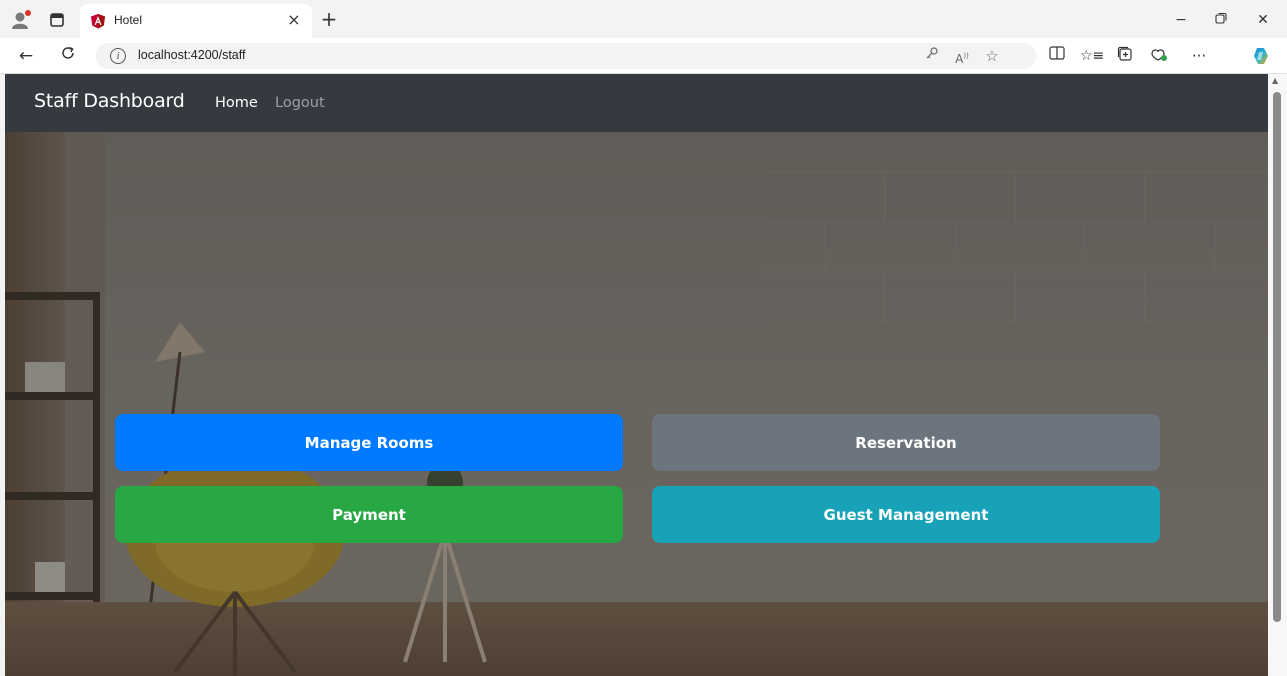 This screenshot has width=1287, height=676. Describe the element at coordinates (26, 56) in the screenshot. I see `back-arrow-icon: ←` at that location.